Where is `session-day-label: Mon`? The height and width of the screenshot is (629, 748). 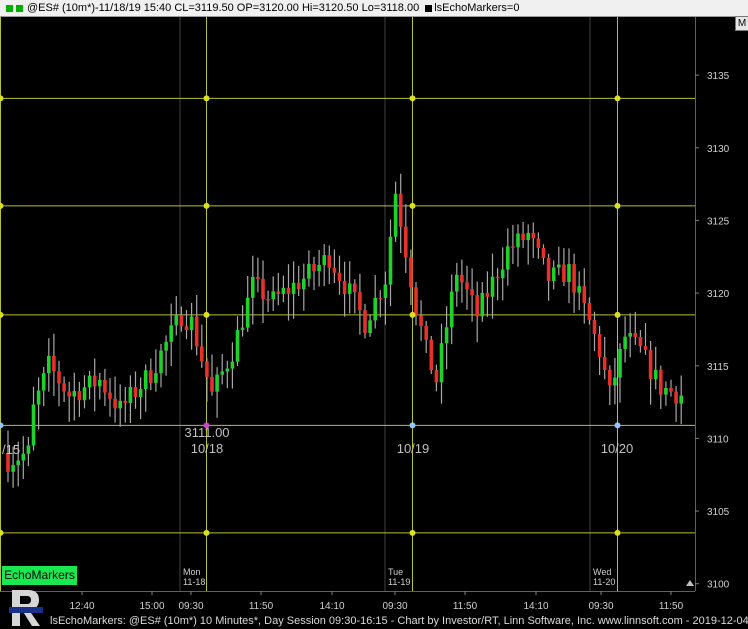 session-day-label: Mon is located at coordinates (192, 572).